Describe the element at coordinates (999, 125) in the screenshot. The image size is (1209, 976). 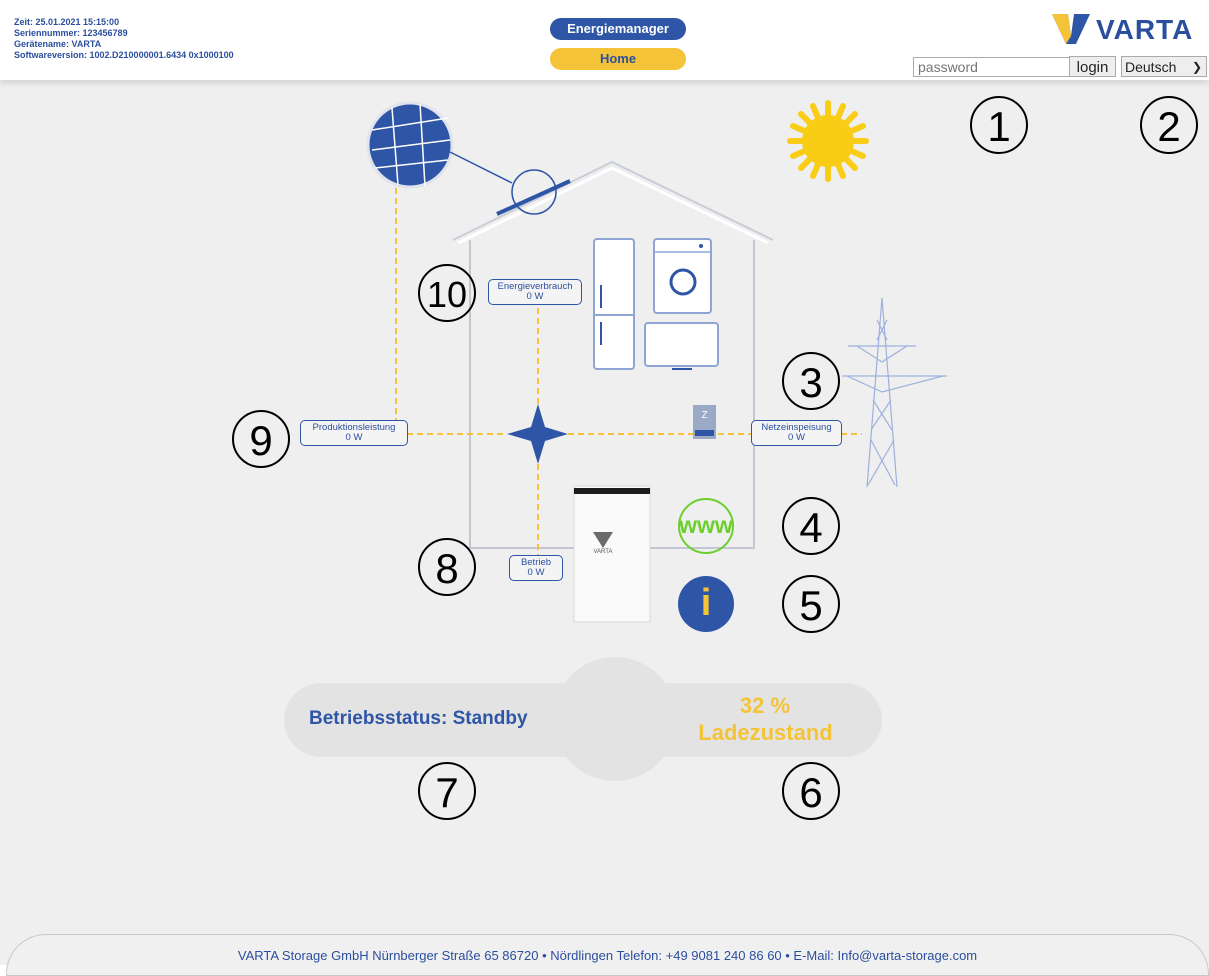
I see `annotation-1: 1` at that location.